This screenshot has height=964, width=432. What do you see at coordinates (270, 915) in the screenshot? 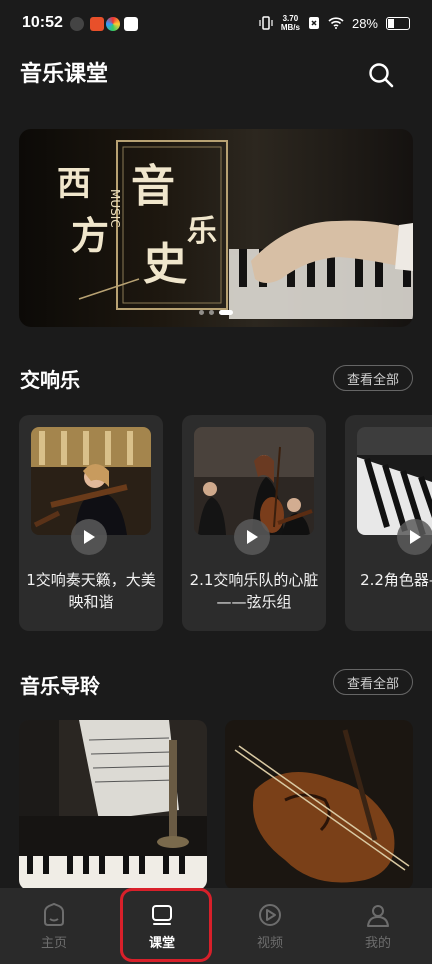
I see `video-icon` at bounding box center [270, 915].